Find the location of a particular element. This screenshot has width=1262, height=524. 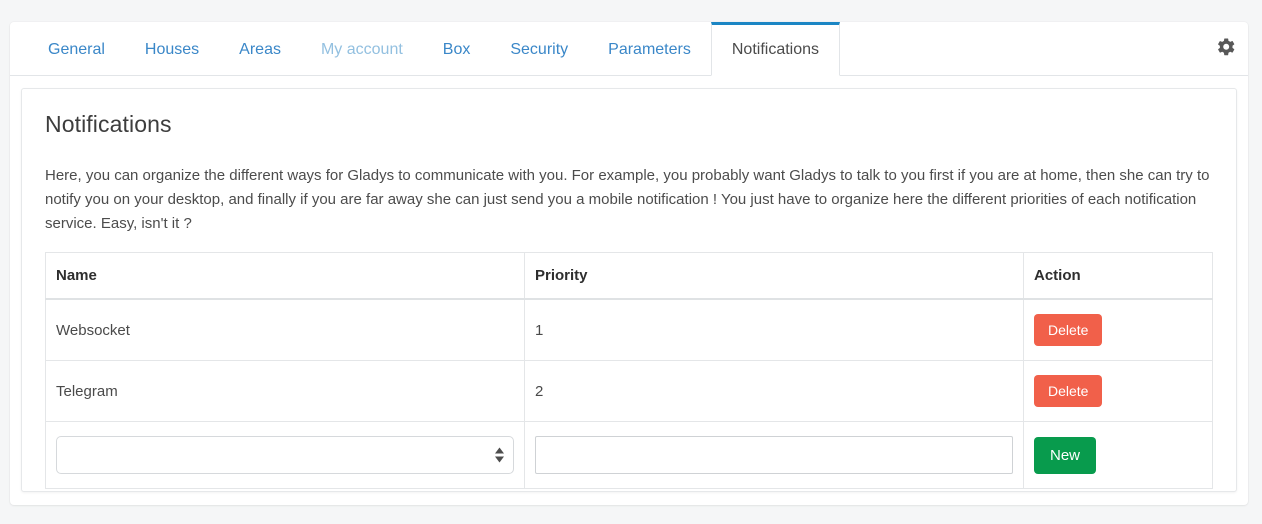

cell-name: Telegram is located at coordinates (285, 391).